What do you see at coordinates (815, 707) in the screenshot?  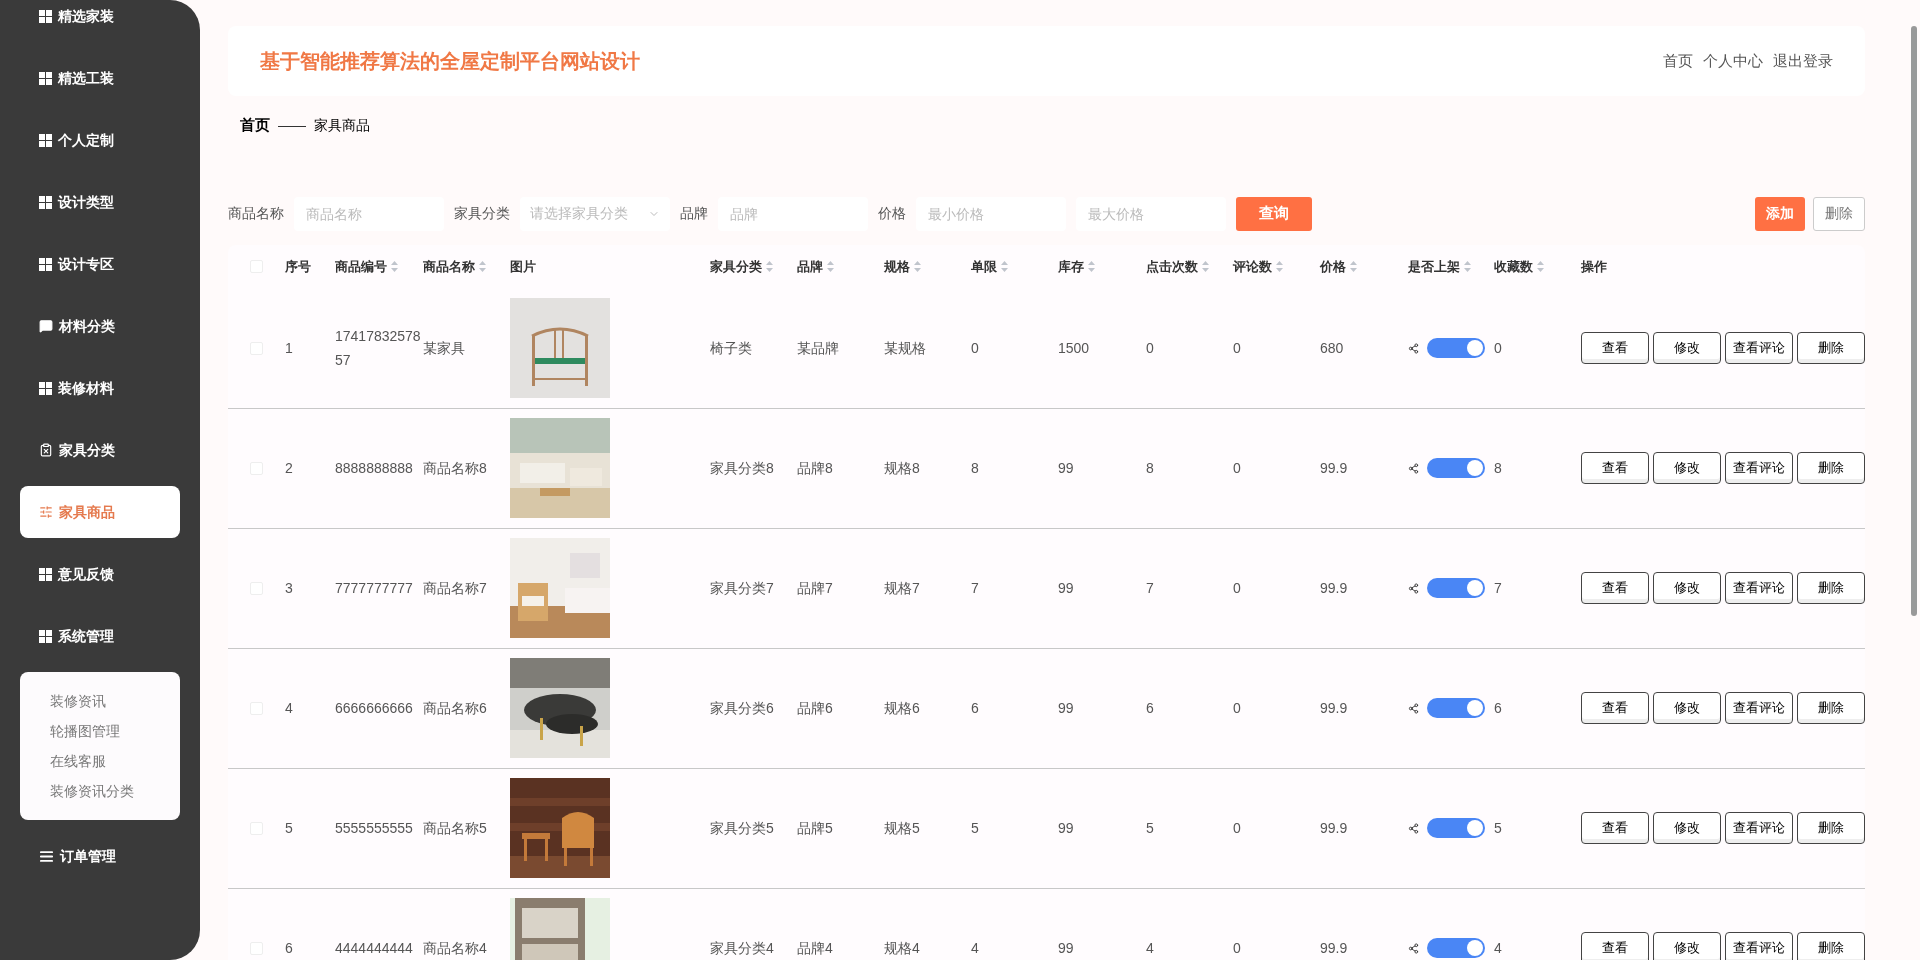 I see `table-cell: 品牌6` at bounding box center [815, 707].